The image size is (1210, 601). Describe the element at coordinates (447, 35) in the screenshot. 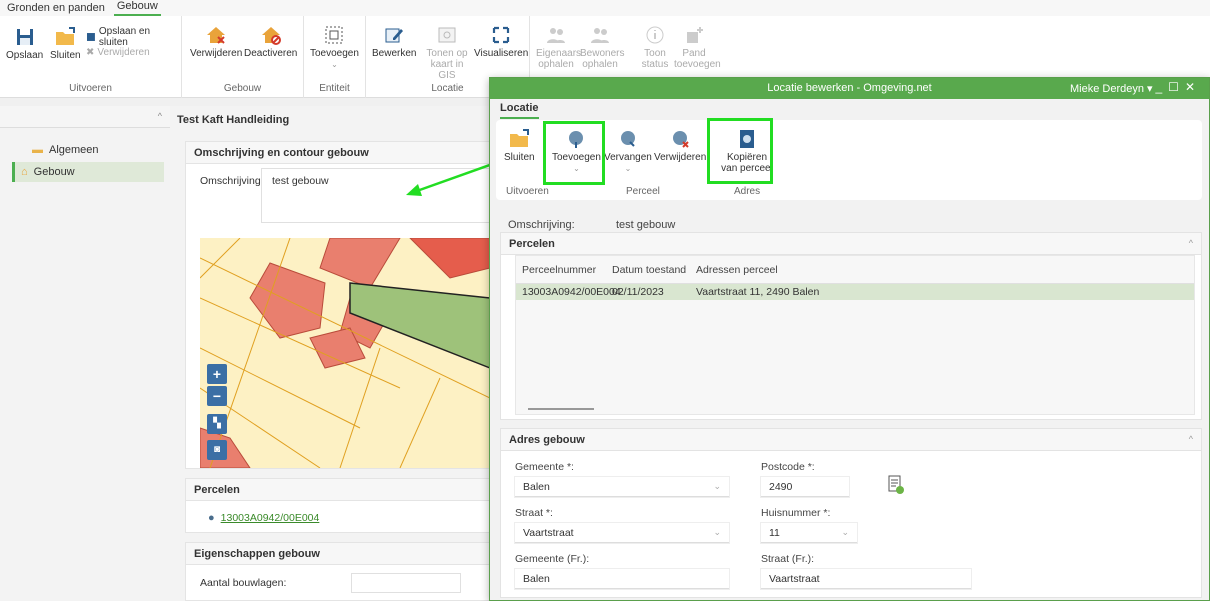

I see `map-icon` at that location.